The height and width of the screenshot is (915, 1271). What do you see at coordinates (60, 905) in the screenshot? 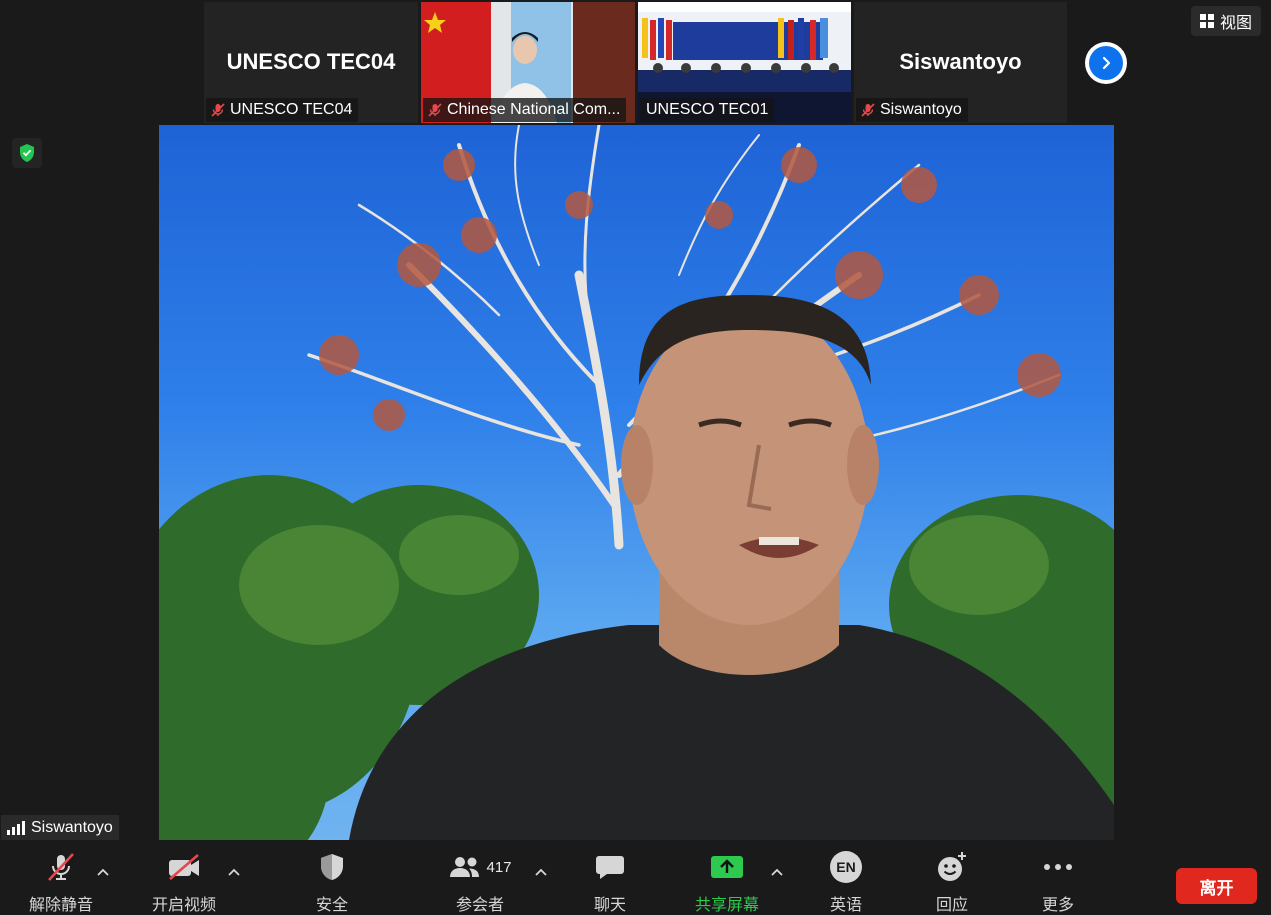
I see `unmute-label: 解除静音` at bounding box center [60, 905].